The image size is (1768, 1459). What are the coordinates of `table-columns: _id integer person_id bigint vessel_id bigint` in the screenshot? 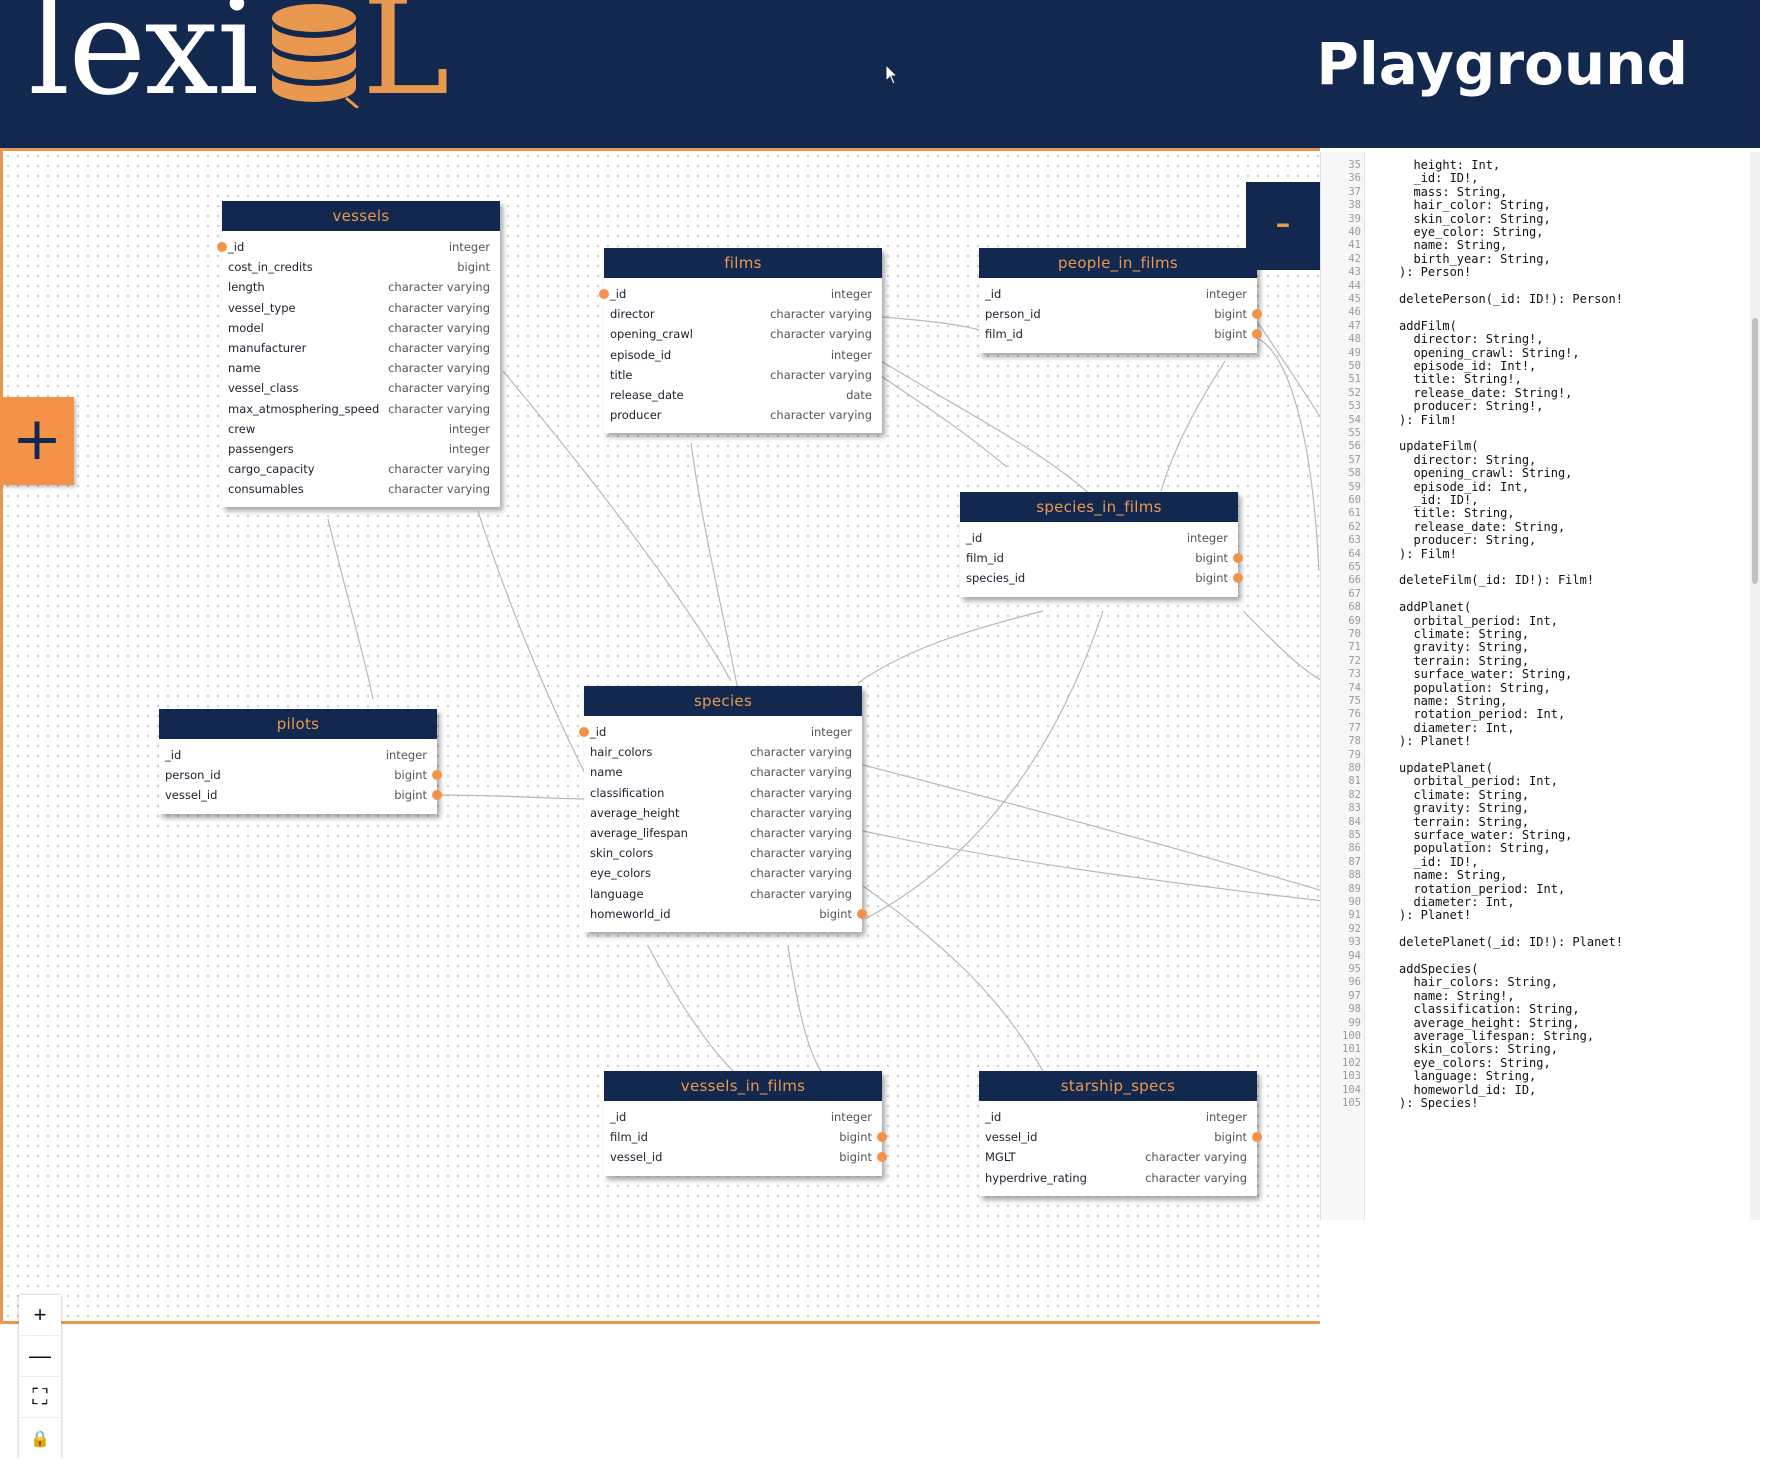 It's located at (300, 776).